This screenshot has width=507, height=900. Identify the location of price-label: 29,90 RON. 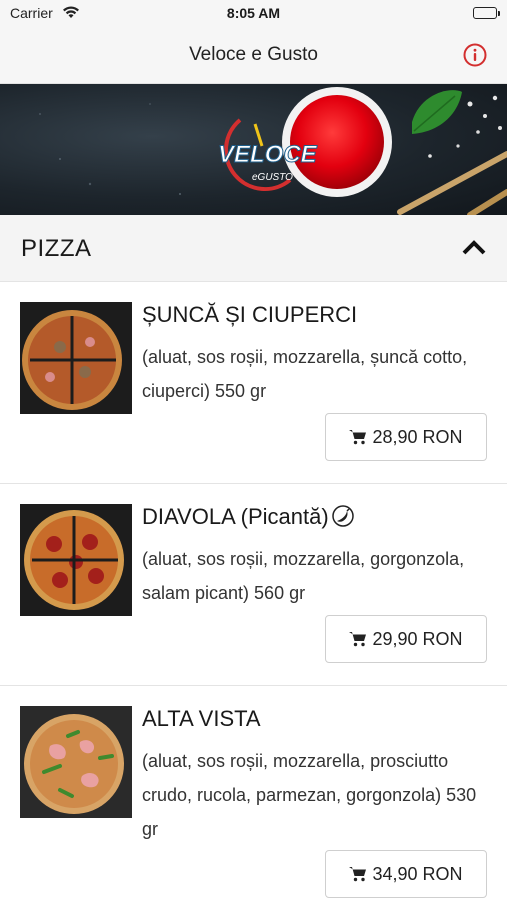
(417, 638).